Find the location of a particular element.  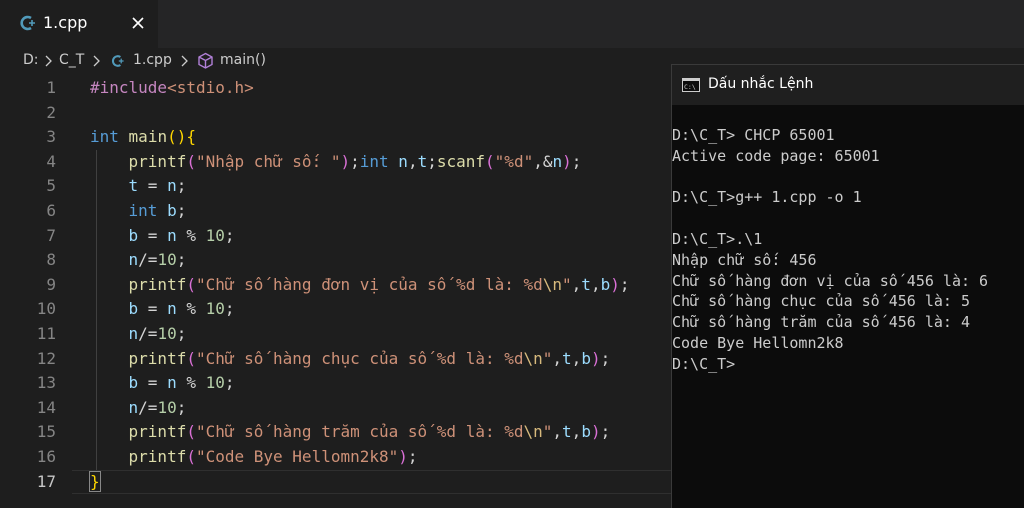

code-line: } is located at coordinates (95, 482).